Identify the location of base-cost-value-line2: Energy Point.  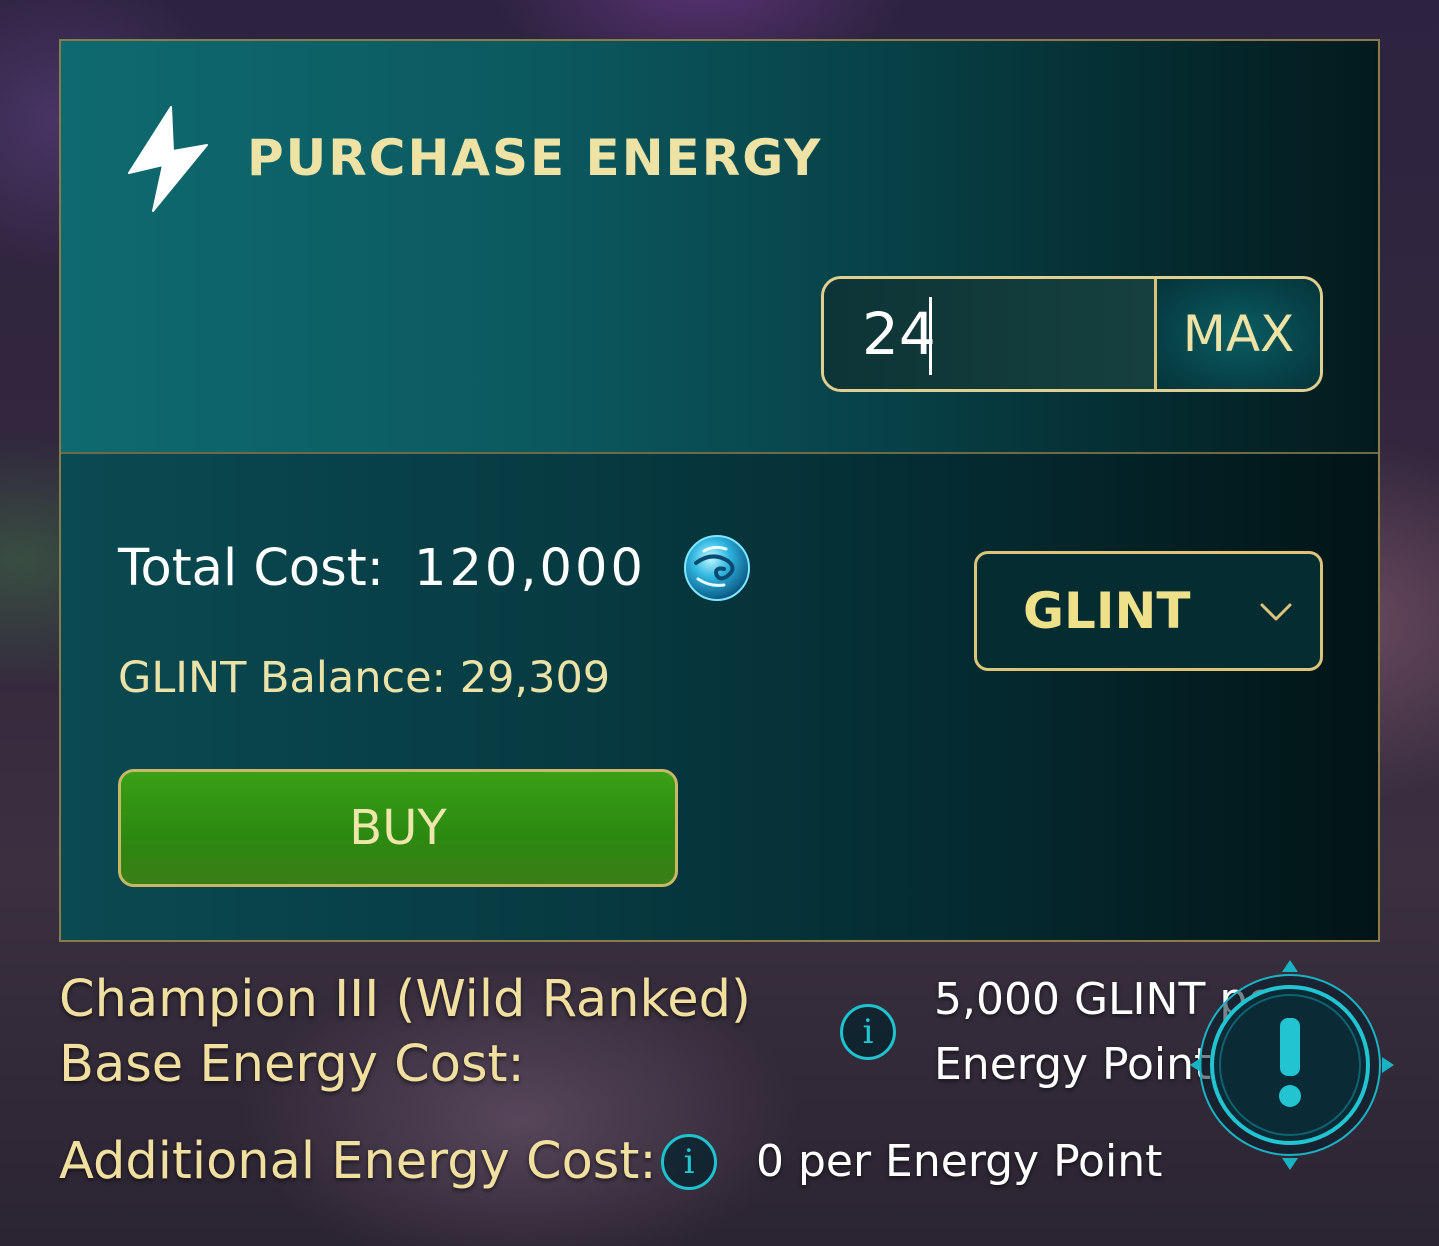
(1073, 1064).